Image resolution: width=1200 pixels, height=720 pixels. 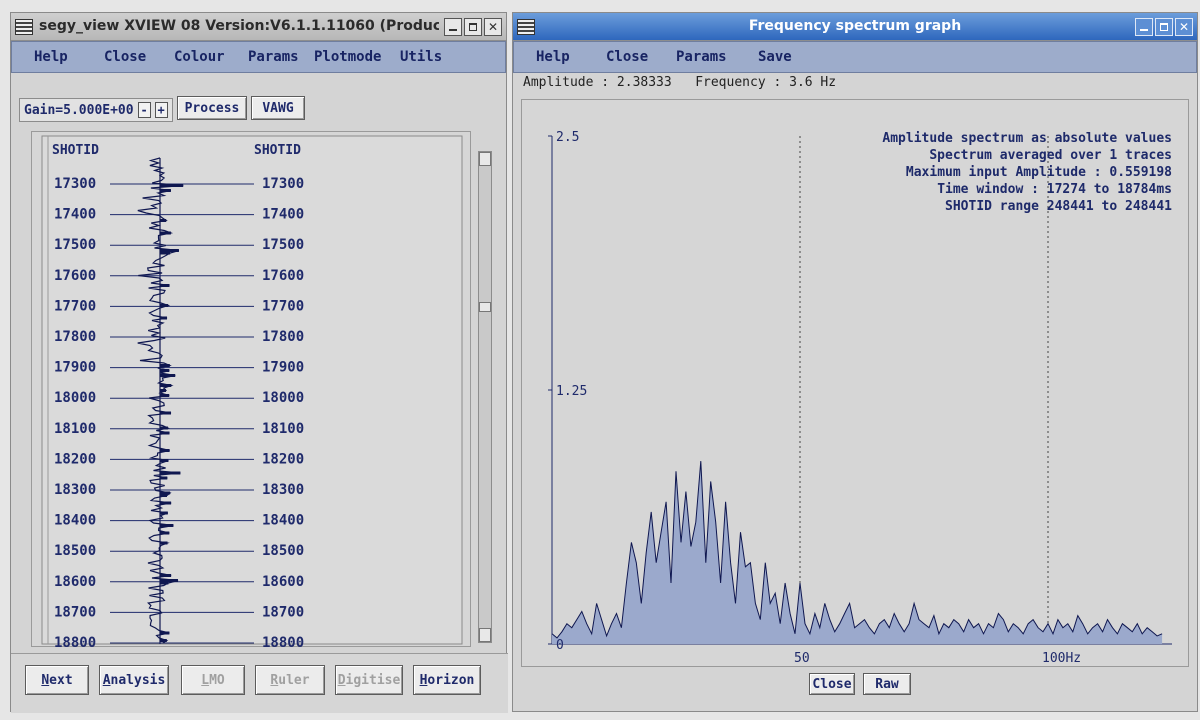 I want to click on right-menubar: Help Close Params Save, so click(x=855, y=57).